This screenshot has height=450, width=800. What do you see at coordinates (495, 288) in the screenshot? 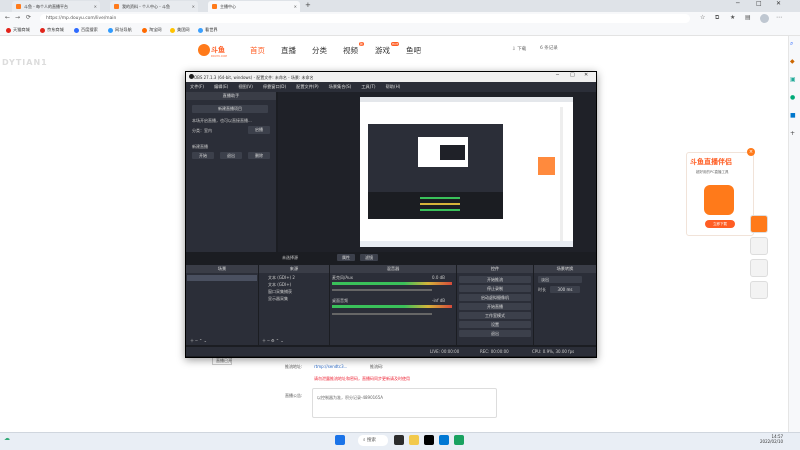
I see `control-button: 停止录制` at bounding box center [495, 288].